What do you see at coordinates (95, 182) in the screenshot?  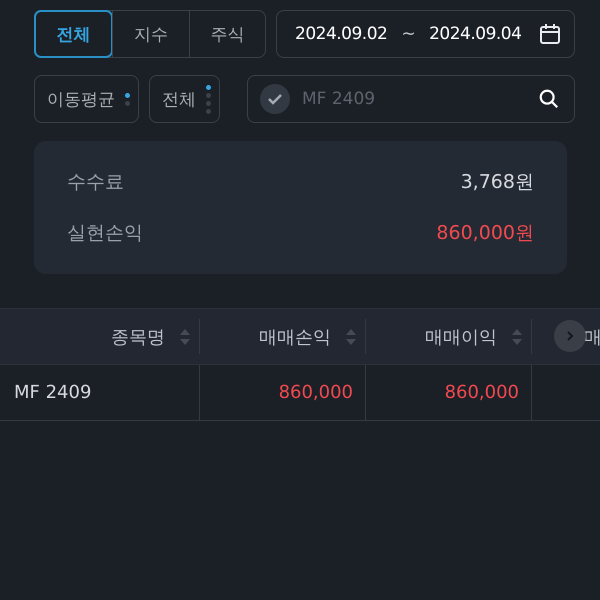 I see `summary-label: 수수료` at bounding box center [95, 182].